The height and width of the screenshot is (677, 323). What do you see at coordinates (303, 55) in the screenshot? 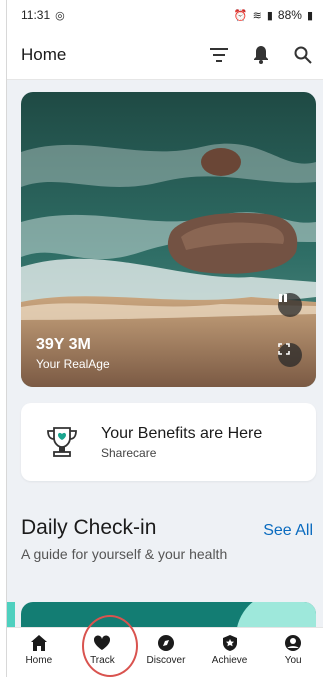
I see `search-icon` at bounding box center [303, 55].